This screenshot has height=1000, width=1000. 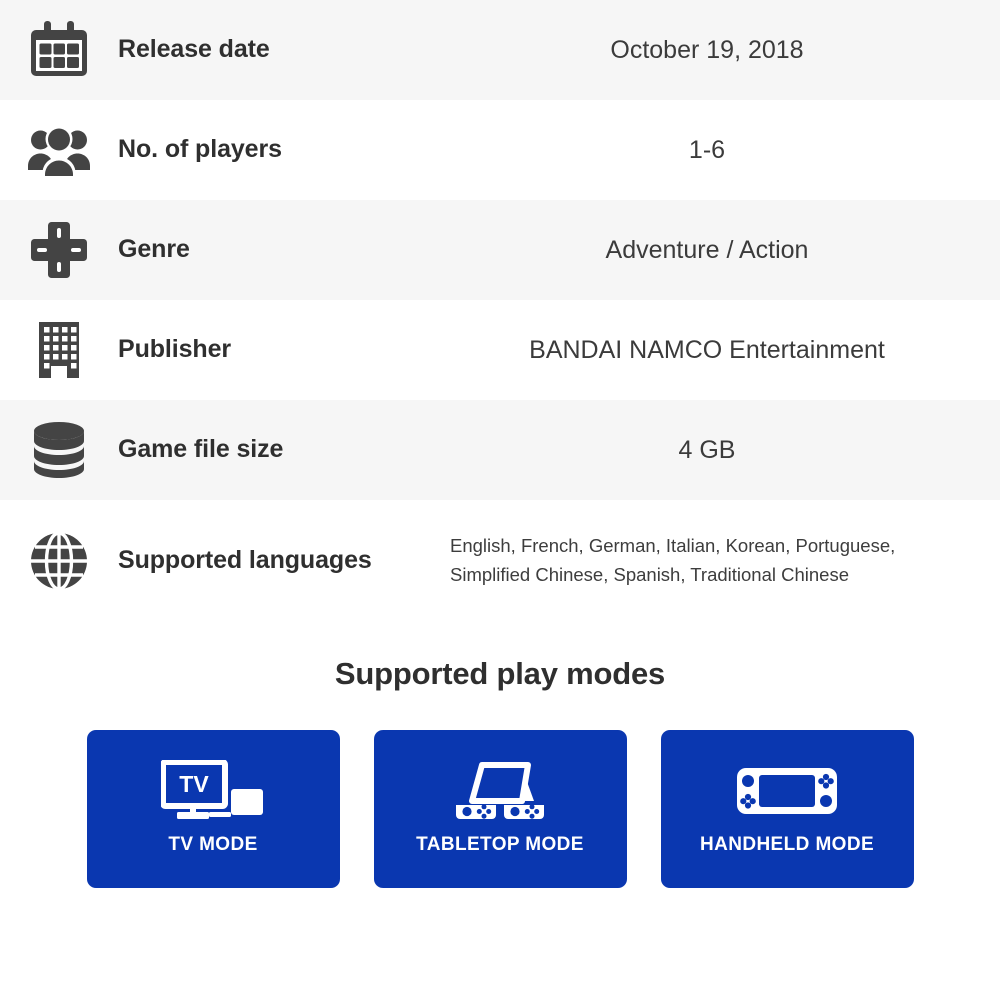 I want to click on spec-label: Genre, so click(x=154, y=249).